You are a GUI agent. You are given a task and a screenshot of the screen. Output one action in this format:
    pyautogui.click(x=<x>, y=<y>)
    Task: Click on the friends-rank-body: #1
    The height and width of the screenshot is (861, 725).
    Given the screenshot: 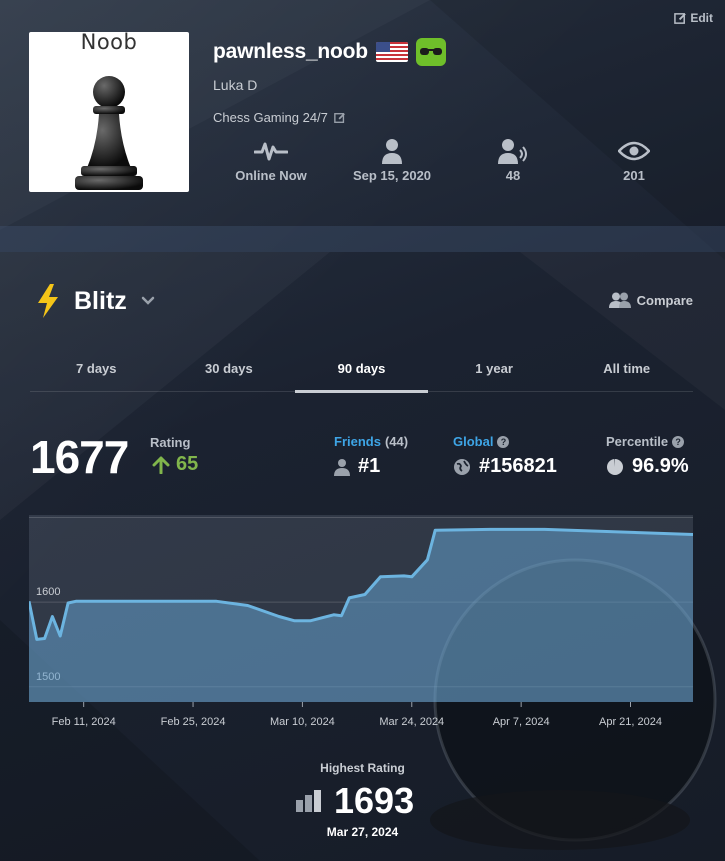 What is the action you would take?
    pyautogui.click(x=371, y=466)
    